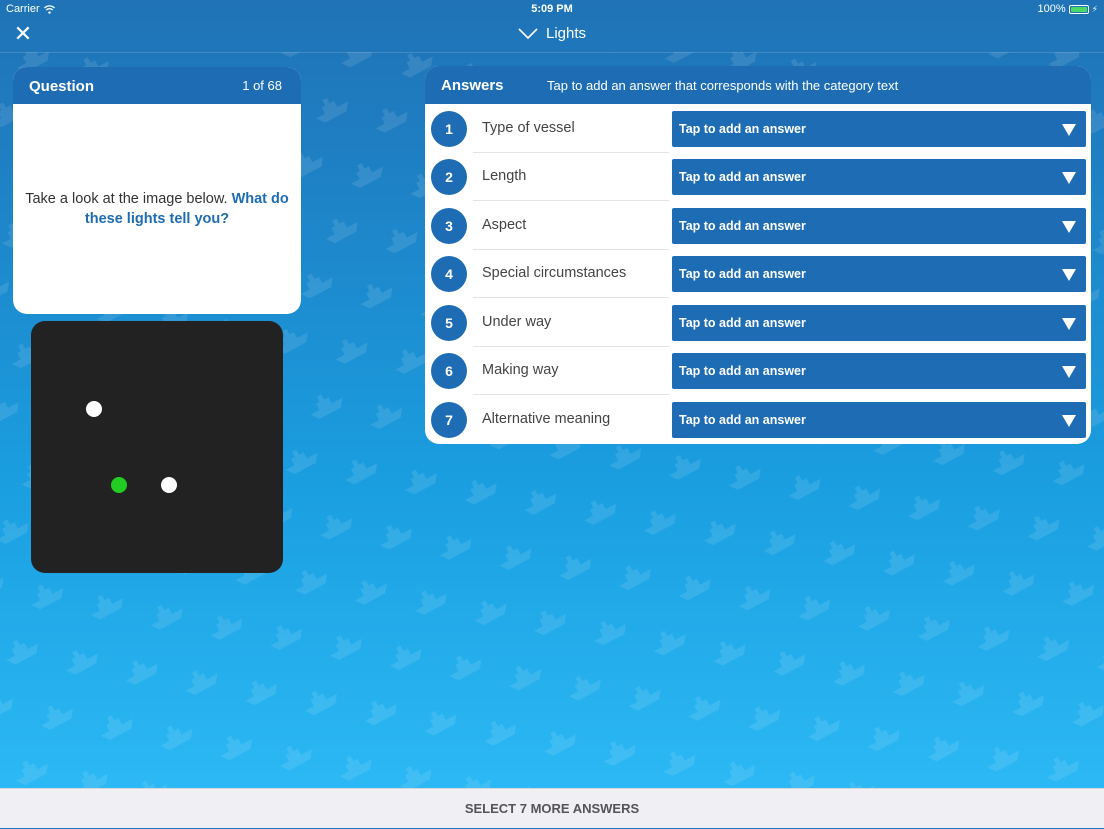 This screenshot has height=829, width=1104. What do you see at coordinates (449, 371) in the screenshot?
I see `answer-number-badge: 6` at bounding box center [449, 371].